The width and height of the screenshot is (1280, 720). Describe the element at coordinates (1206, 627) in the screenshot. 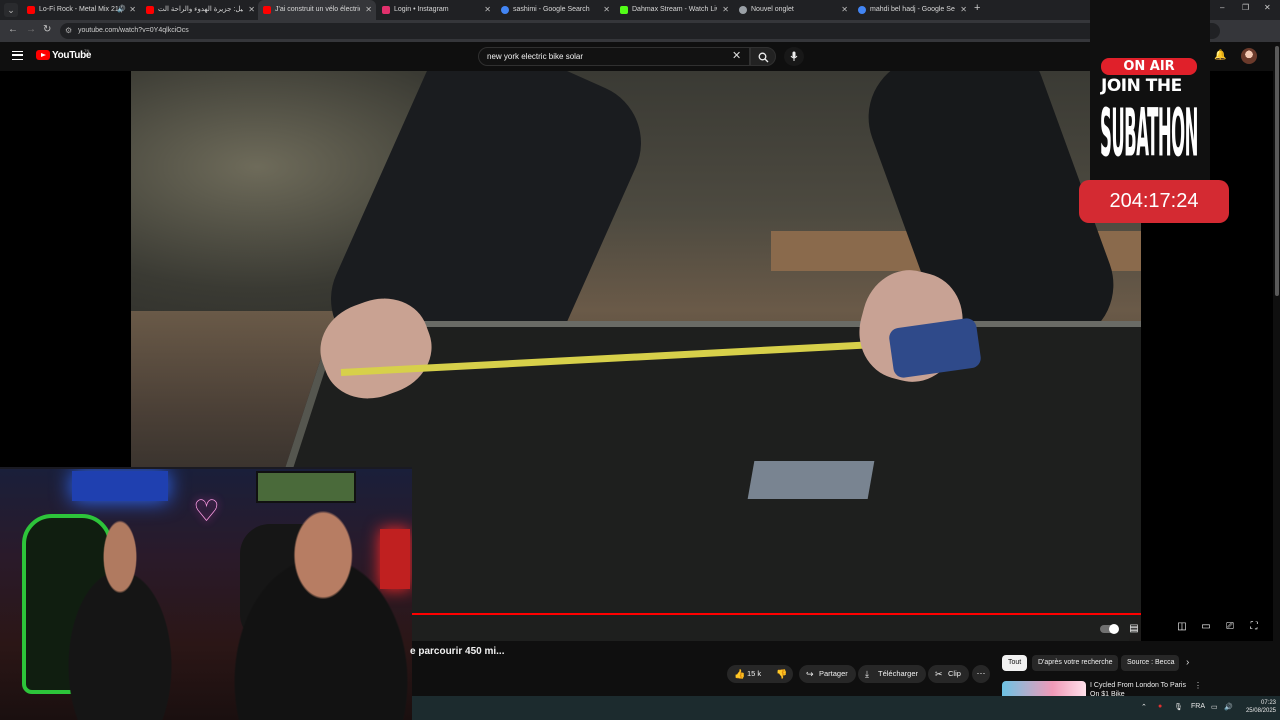

I see `theater-mode-icon: ▭` at that location.